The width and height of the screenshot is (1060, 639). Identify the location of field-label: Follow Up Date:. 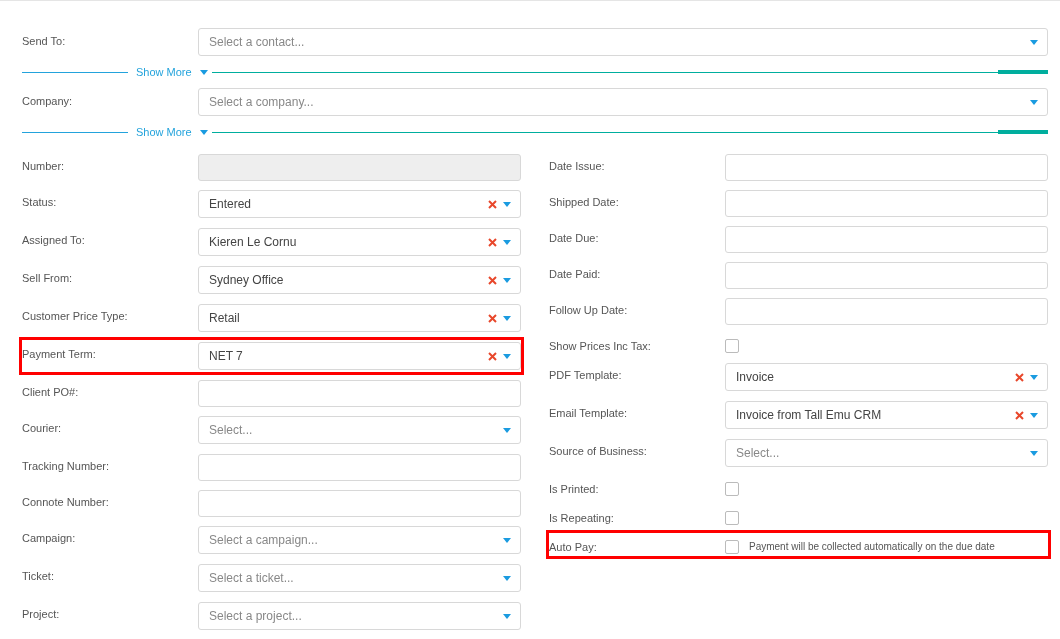
(589, 310).